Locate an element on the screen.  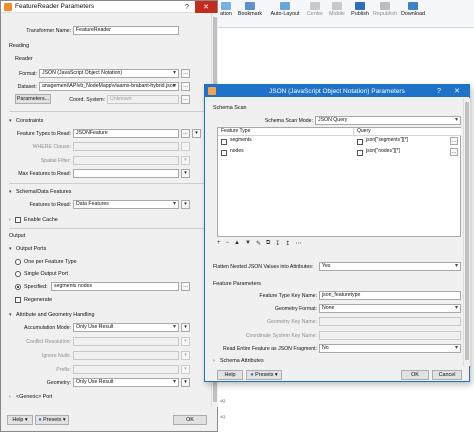
remove-row-icon: − is located at coordinates (228, 244).